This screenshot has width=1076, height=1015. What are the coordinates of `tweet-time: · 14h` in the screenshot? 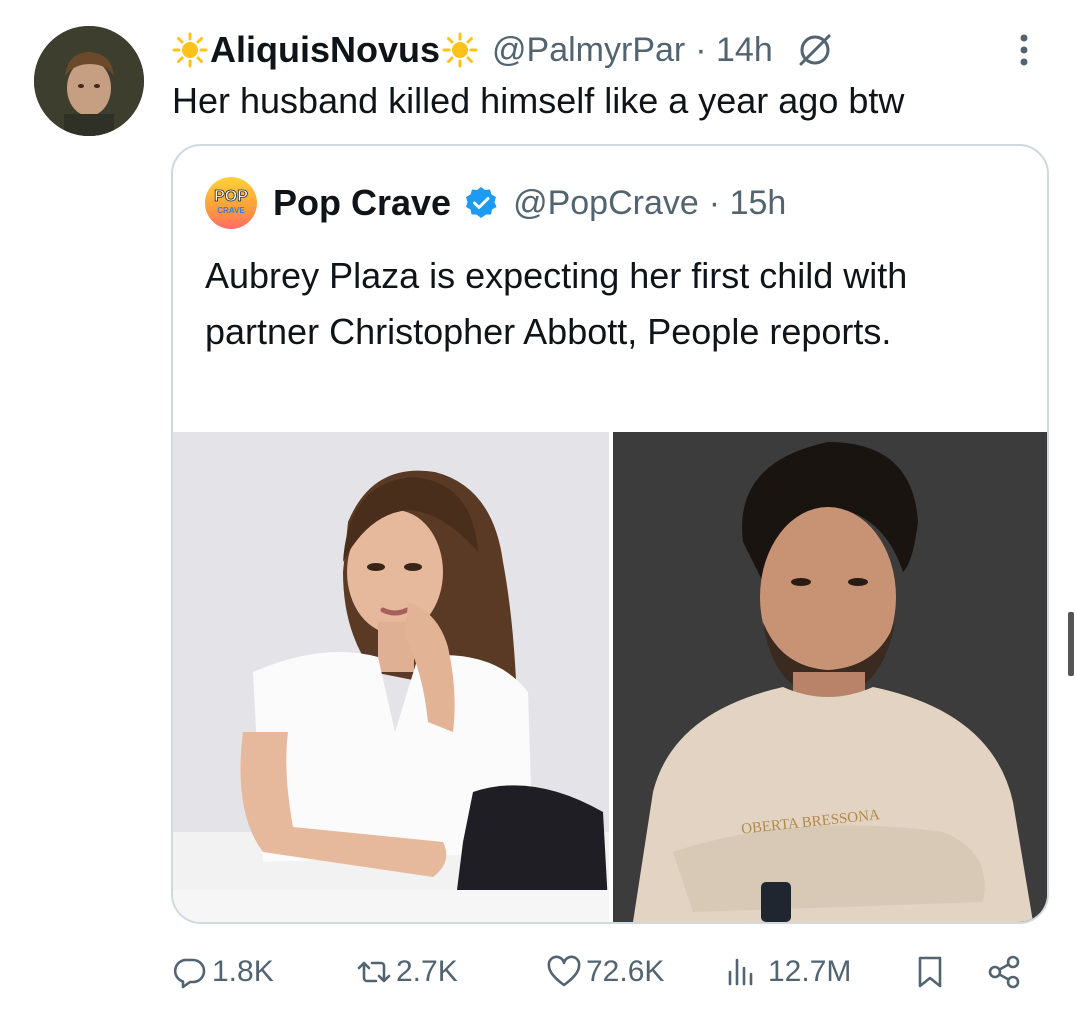 It's located at (734, 50).